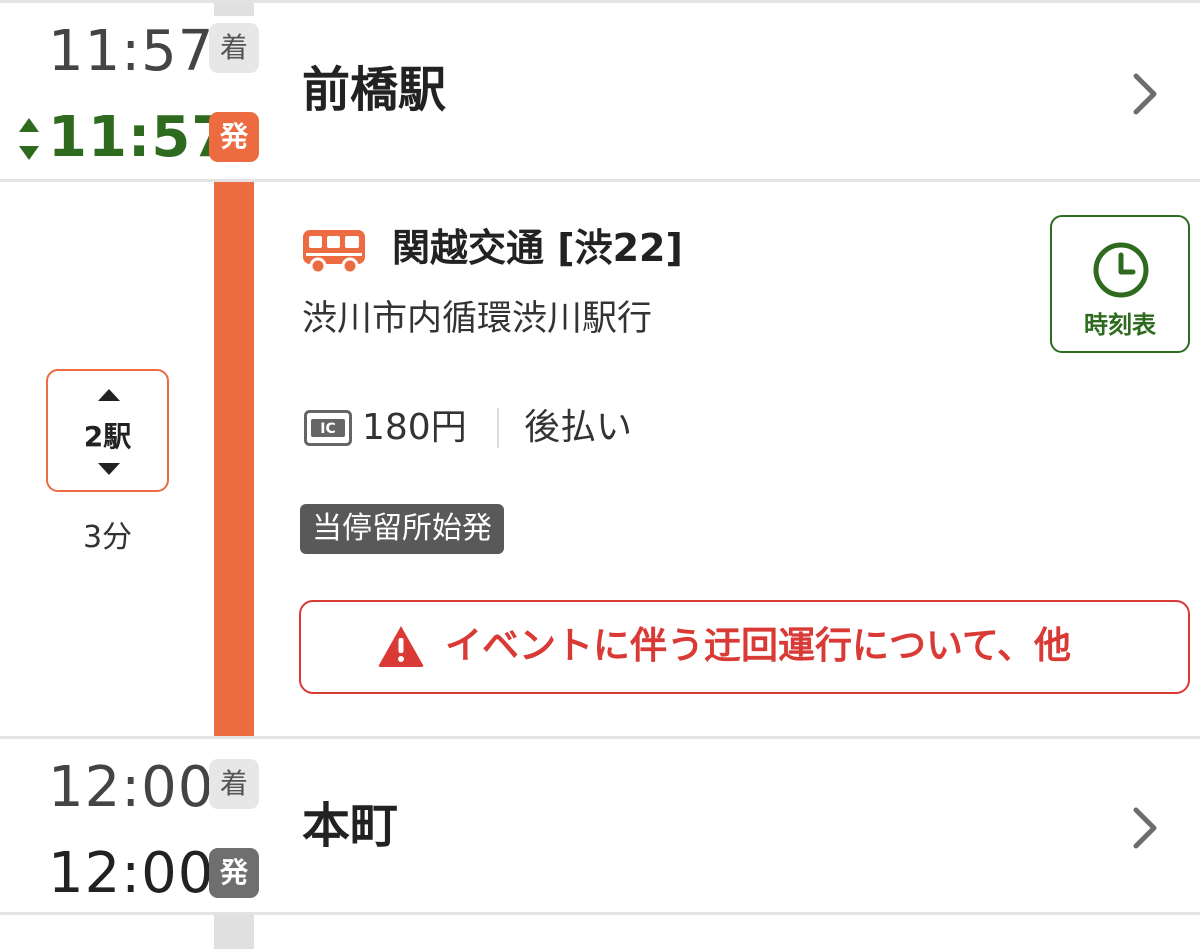 The width and height of the screenshot is (1200, 949). What do you see at coordinates (1121, 270) in the screenshot?
I see `clock-icon` at bounding box center [1121, 270].